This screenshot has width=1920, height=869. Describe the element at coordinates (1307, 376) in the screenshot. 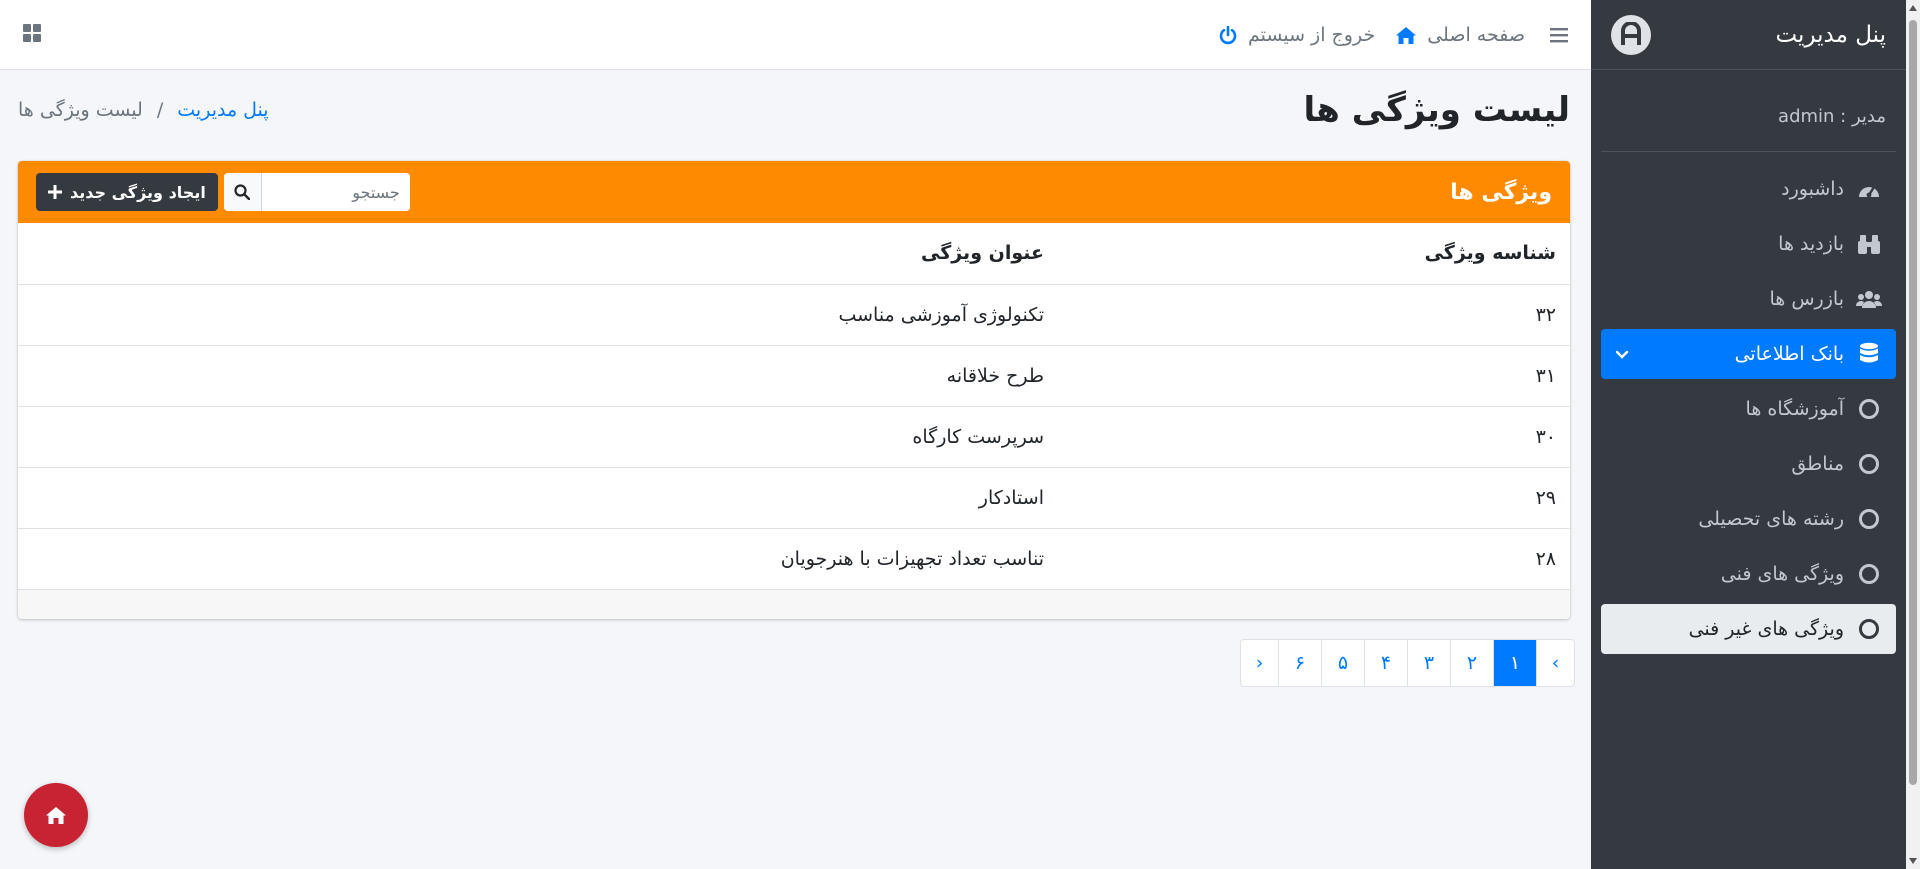

I see `cell-id: ۳۱` at that location.